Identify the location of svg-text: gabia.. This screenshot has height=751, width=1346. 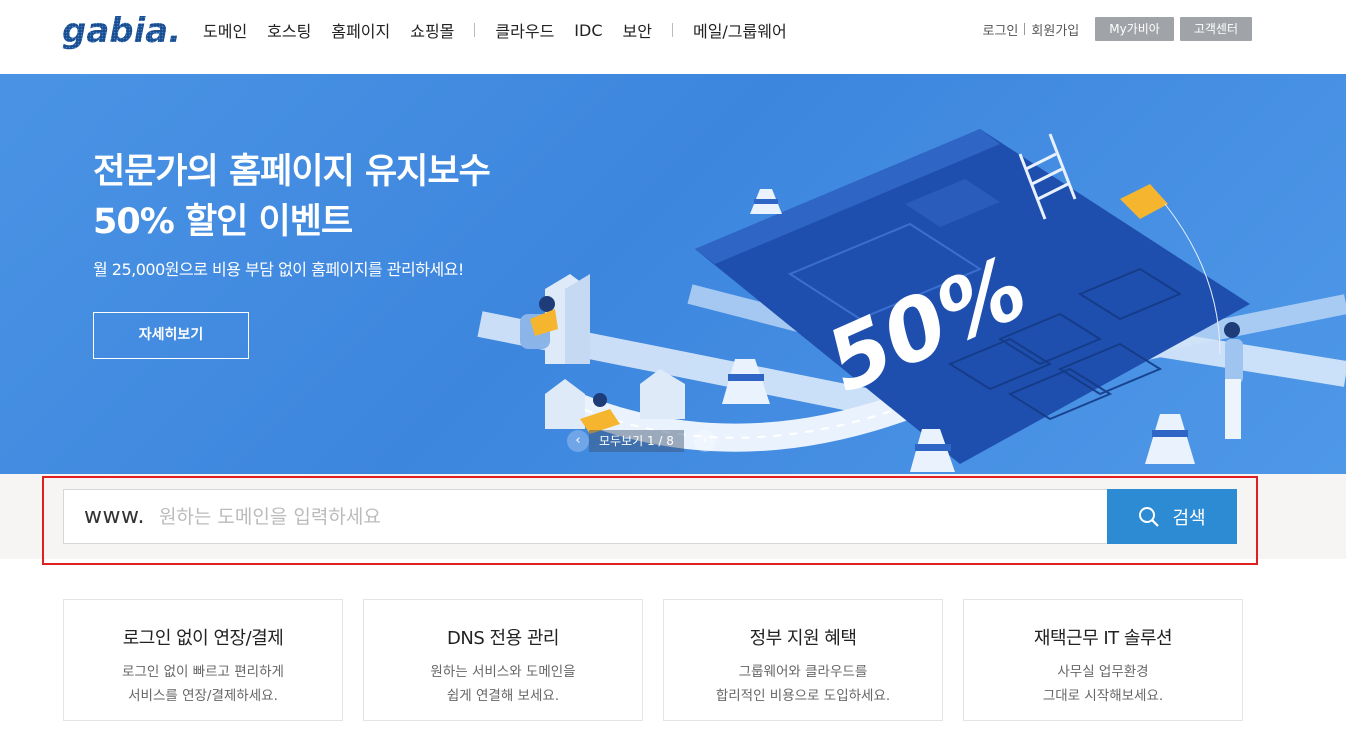
(121, 31).